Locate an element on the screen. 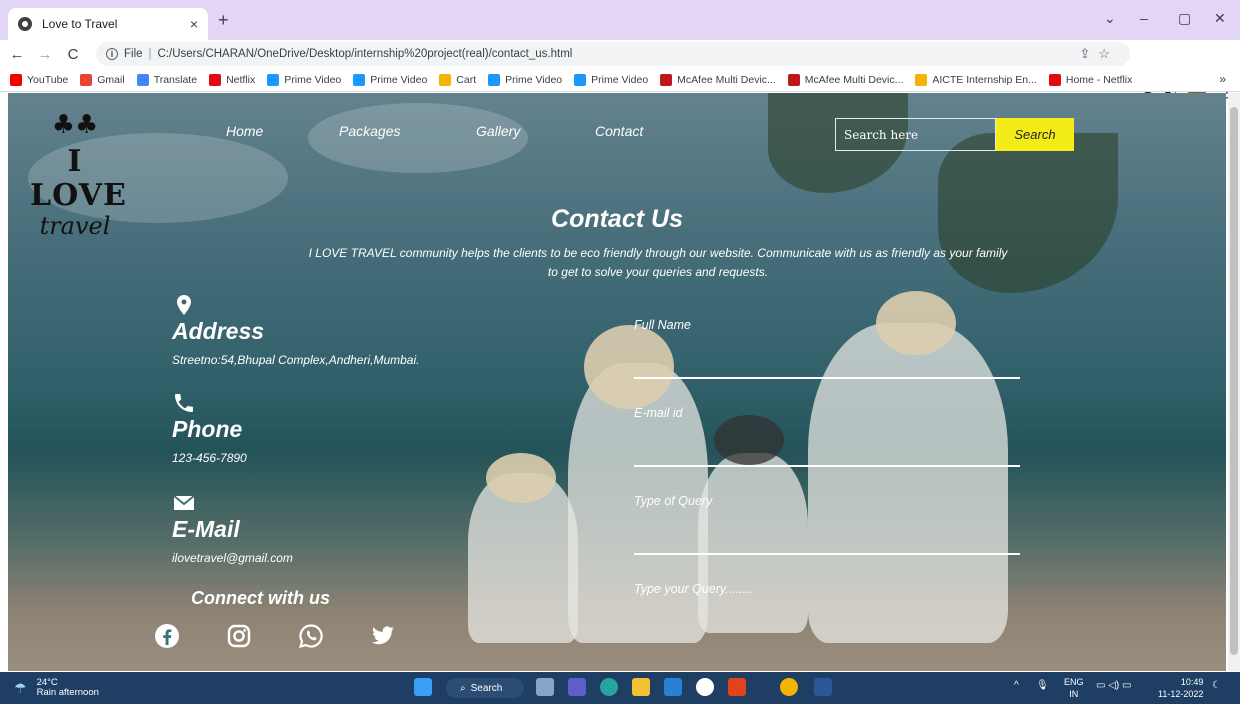 The image size is (1240, 704). phone-heading: Phone is located at coordinates (207, 429).